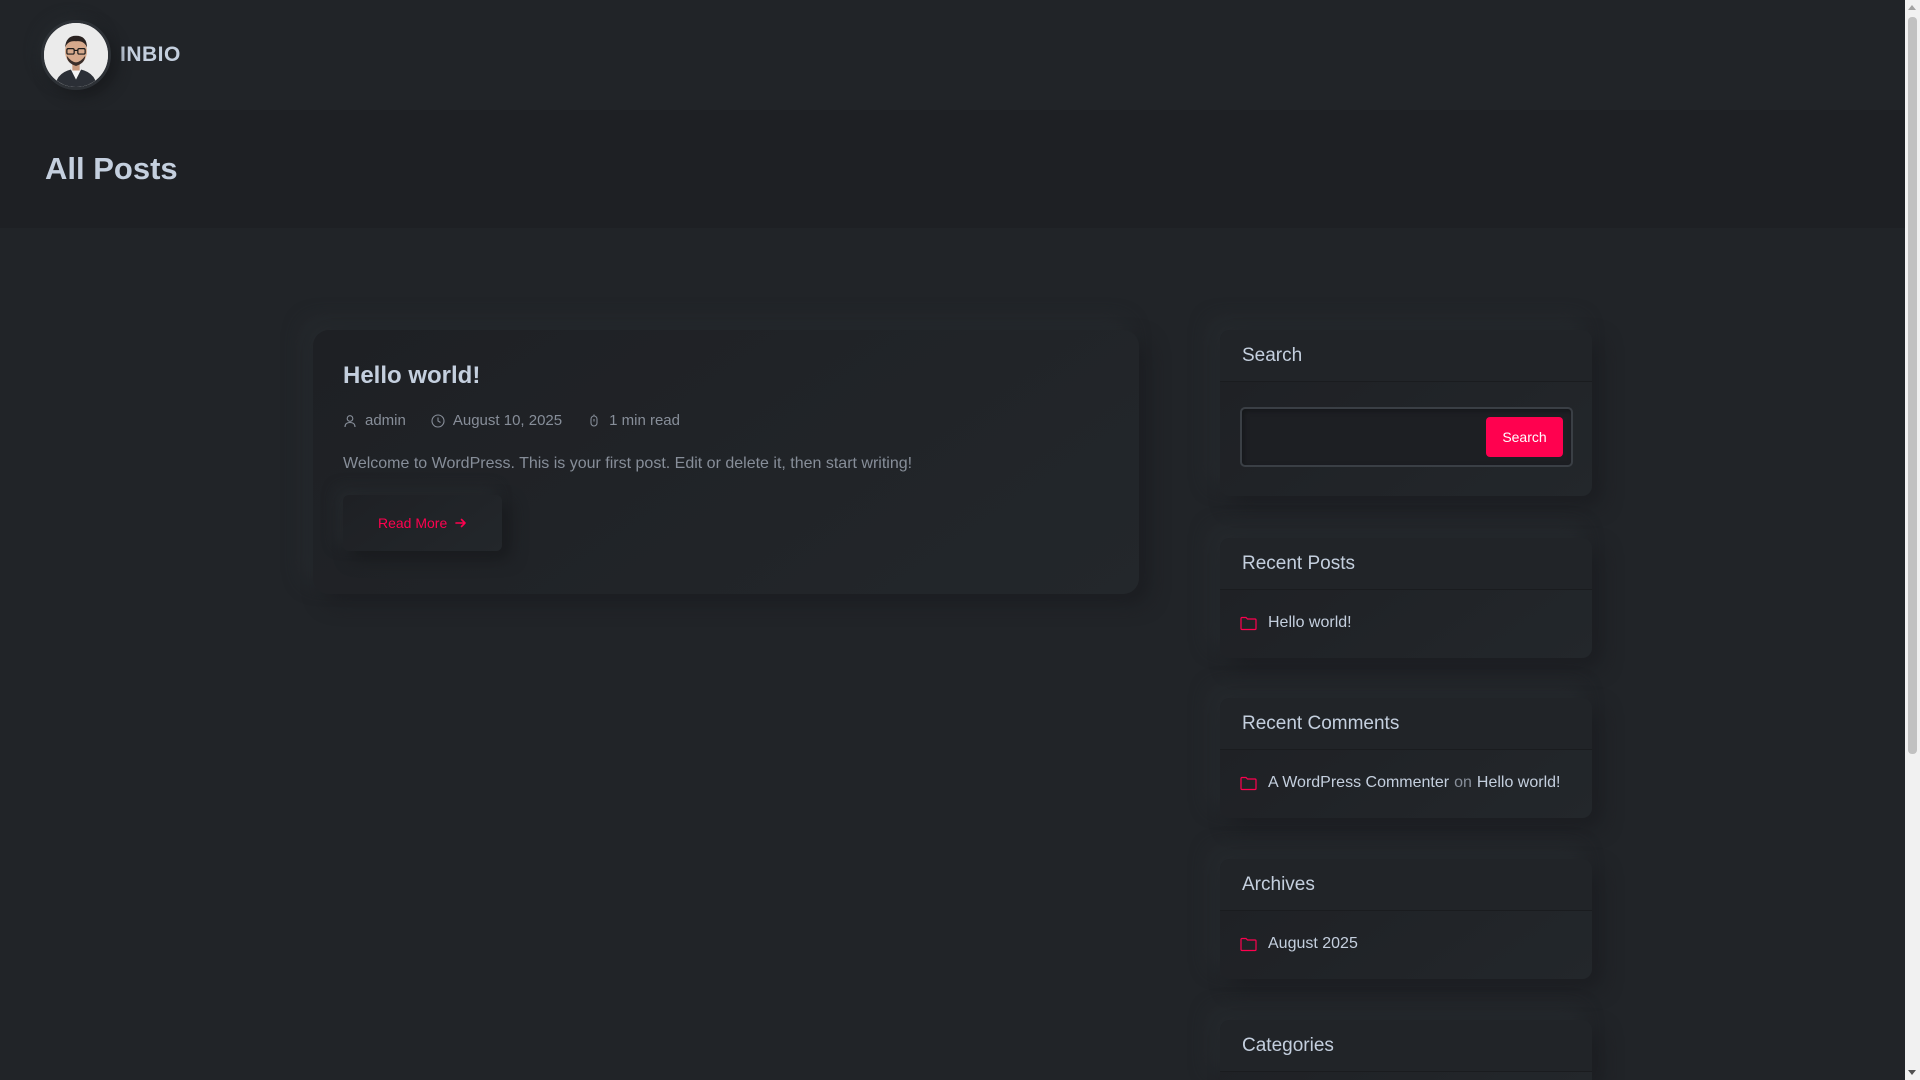 The image size is (1920, 1080). I want to click on archive-link: August 2025, so click(1313, 944).